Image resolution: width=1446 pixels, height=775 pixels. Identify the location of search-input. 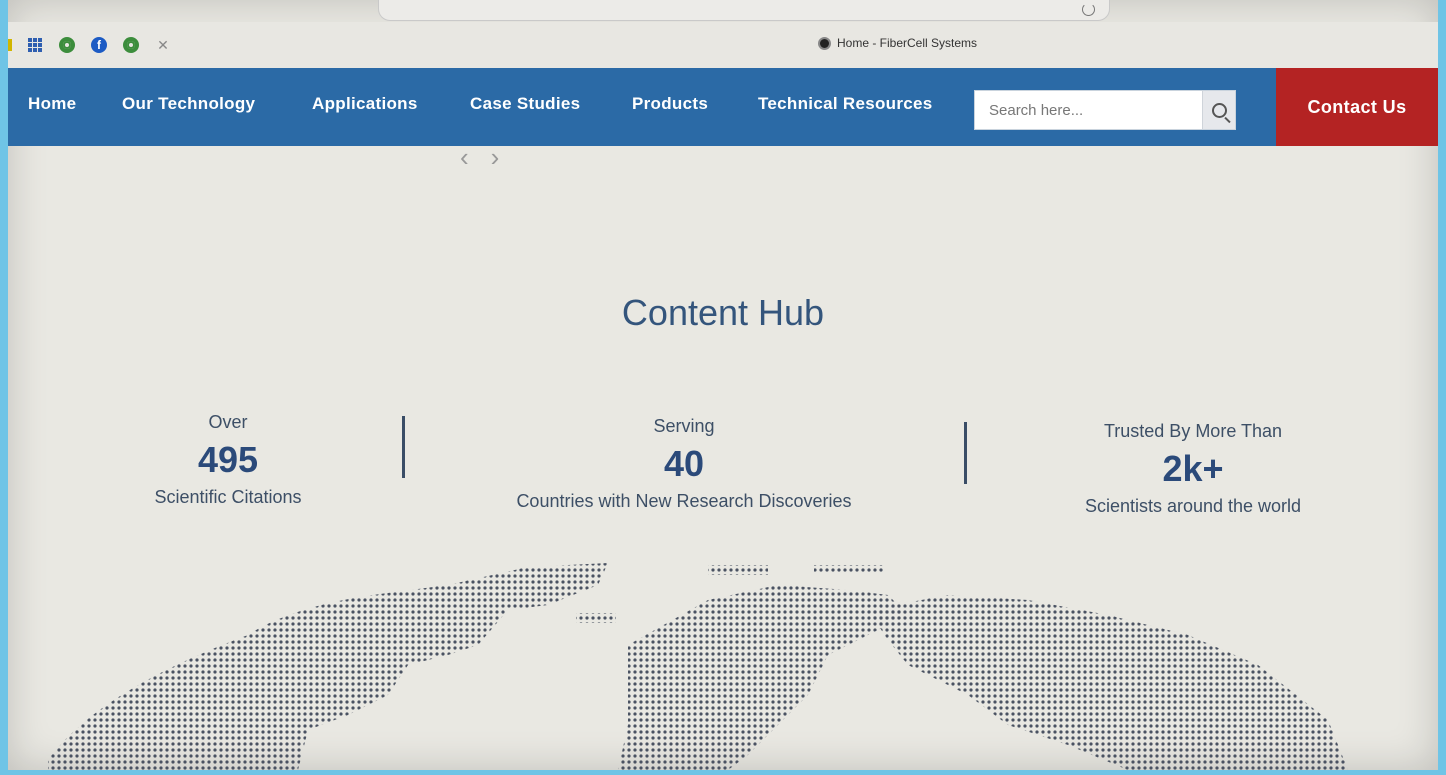
(1088, 110).